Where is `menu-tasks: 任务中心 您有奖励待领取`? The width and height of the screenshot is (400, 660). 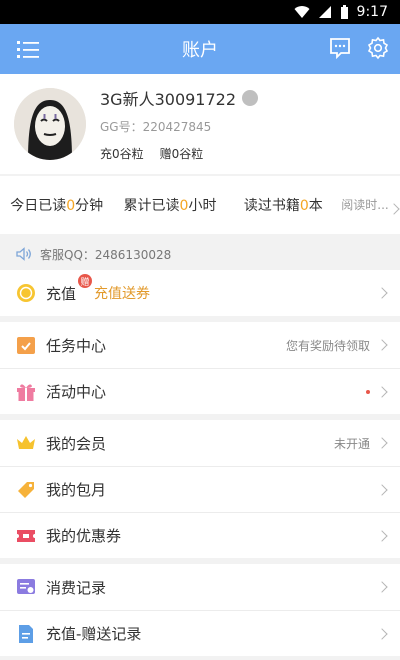
menu-tasks: 任务中心 您有奖励待领取 is located at coordinates (200, 345).